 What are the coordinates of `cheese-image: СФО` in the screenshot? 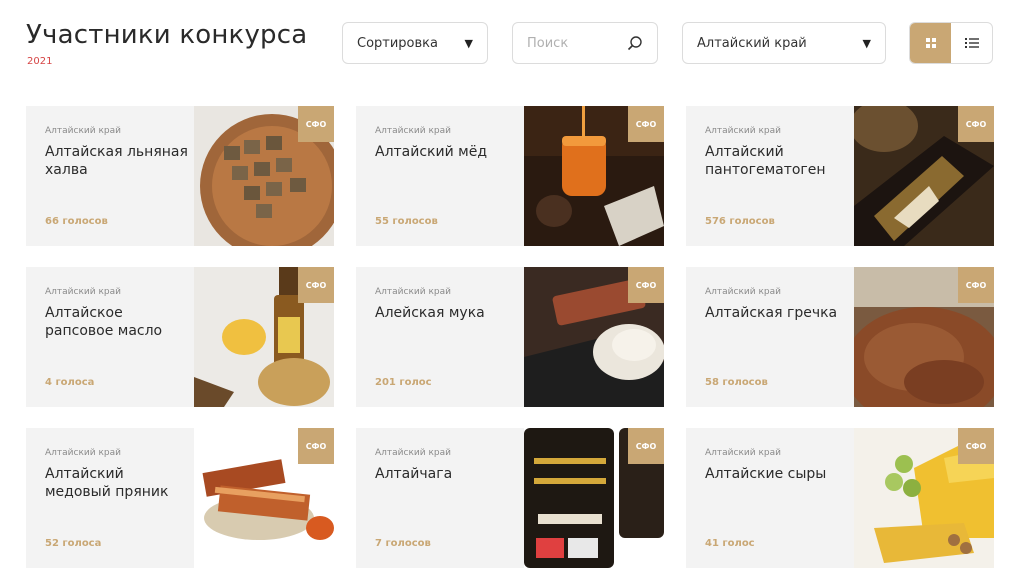 It's located at (924, 498).